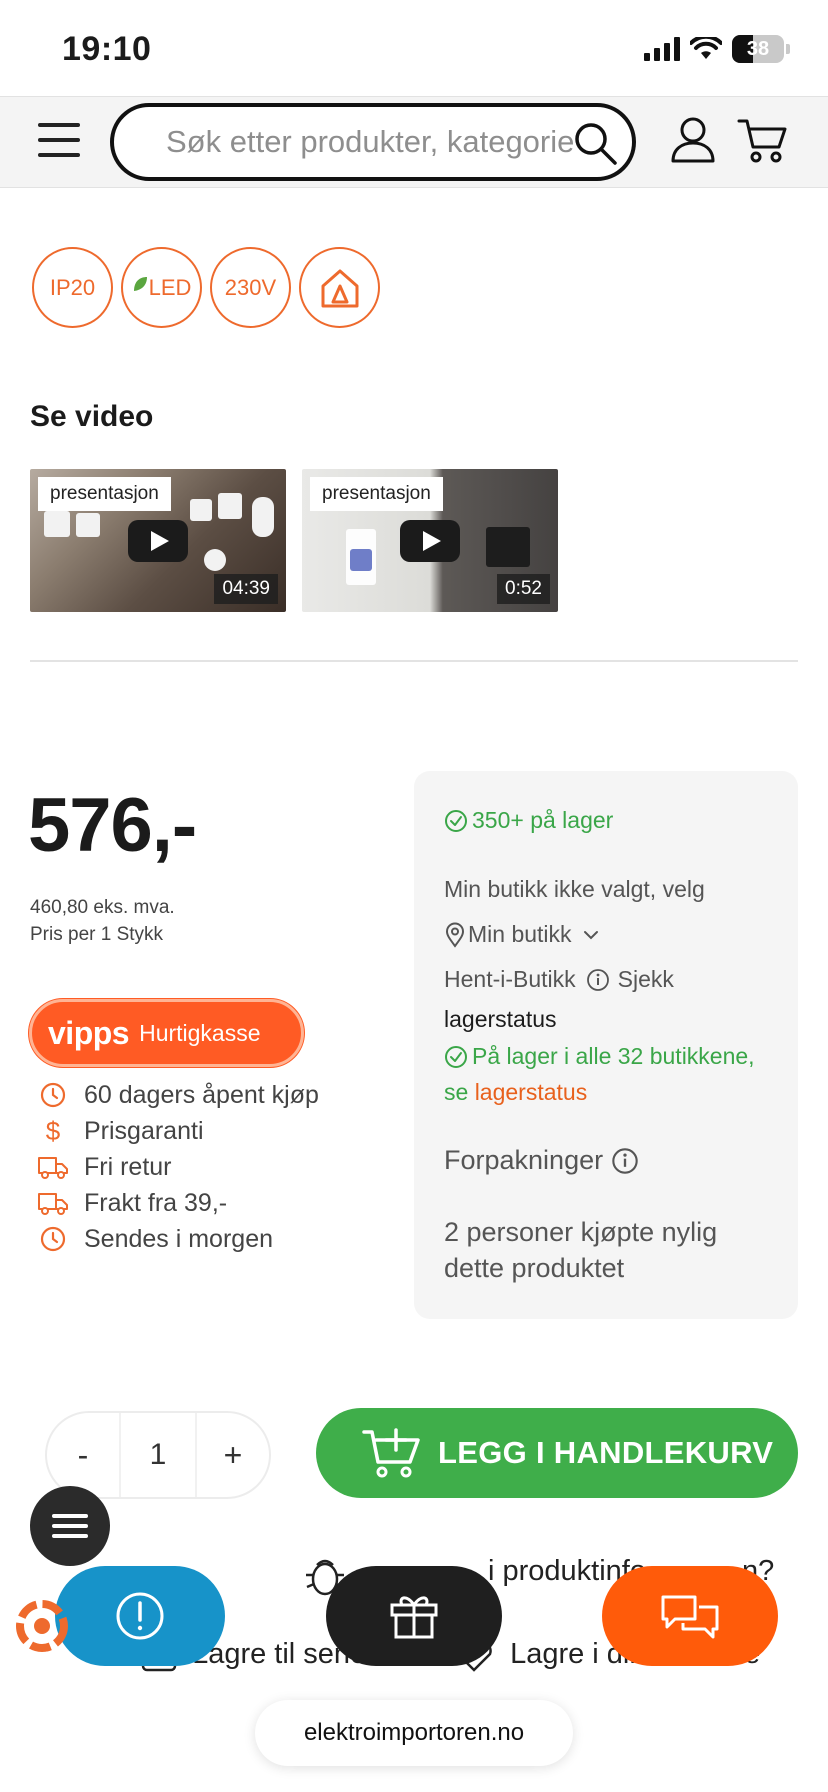 The height and width of the screenshot is (1792, 828). I want to click on vipps-express-checkout-button: vipps Hurtigkasse, so click(166, 1033).